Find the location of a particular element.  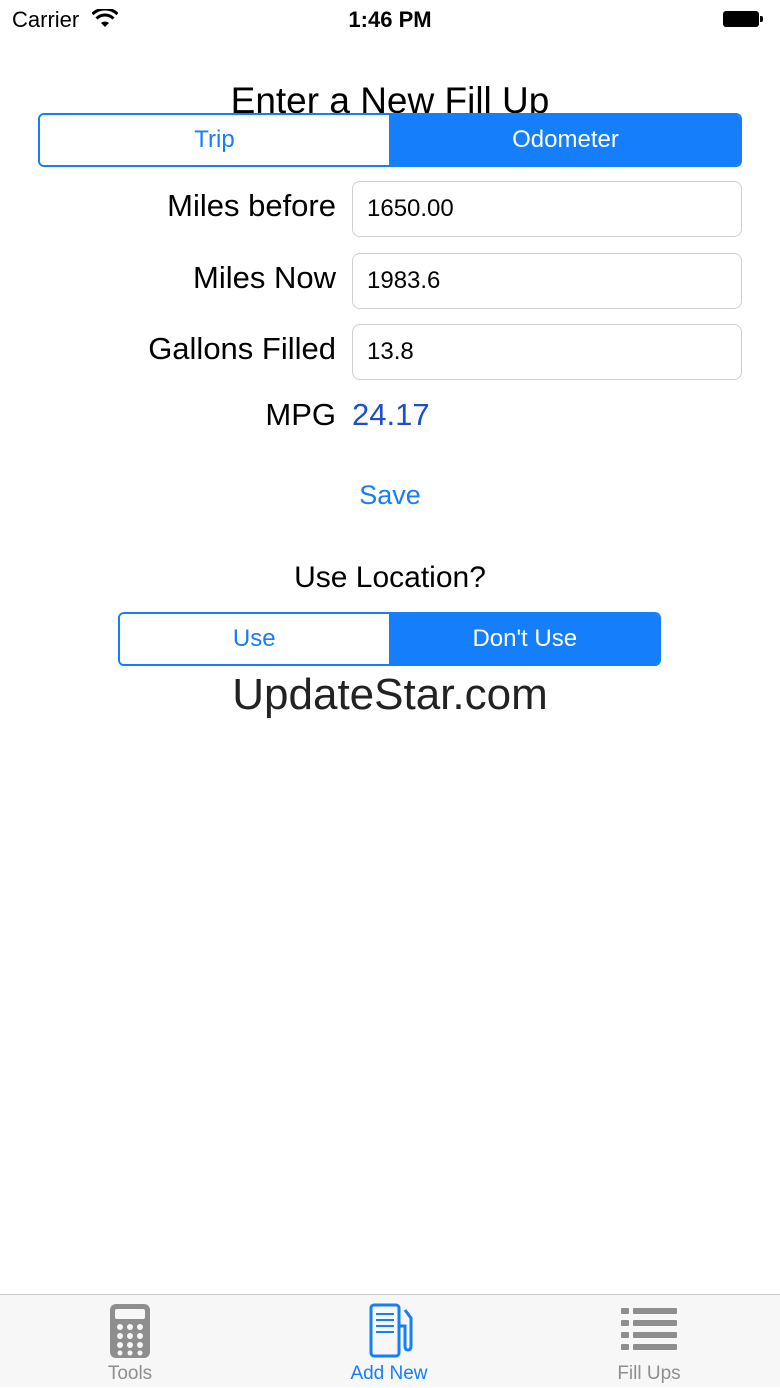

status-bar: Carrier 1:46 PM is located at coordinates (390, 20).